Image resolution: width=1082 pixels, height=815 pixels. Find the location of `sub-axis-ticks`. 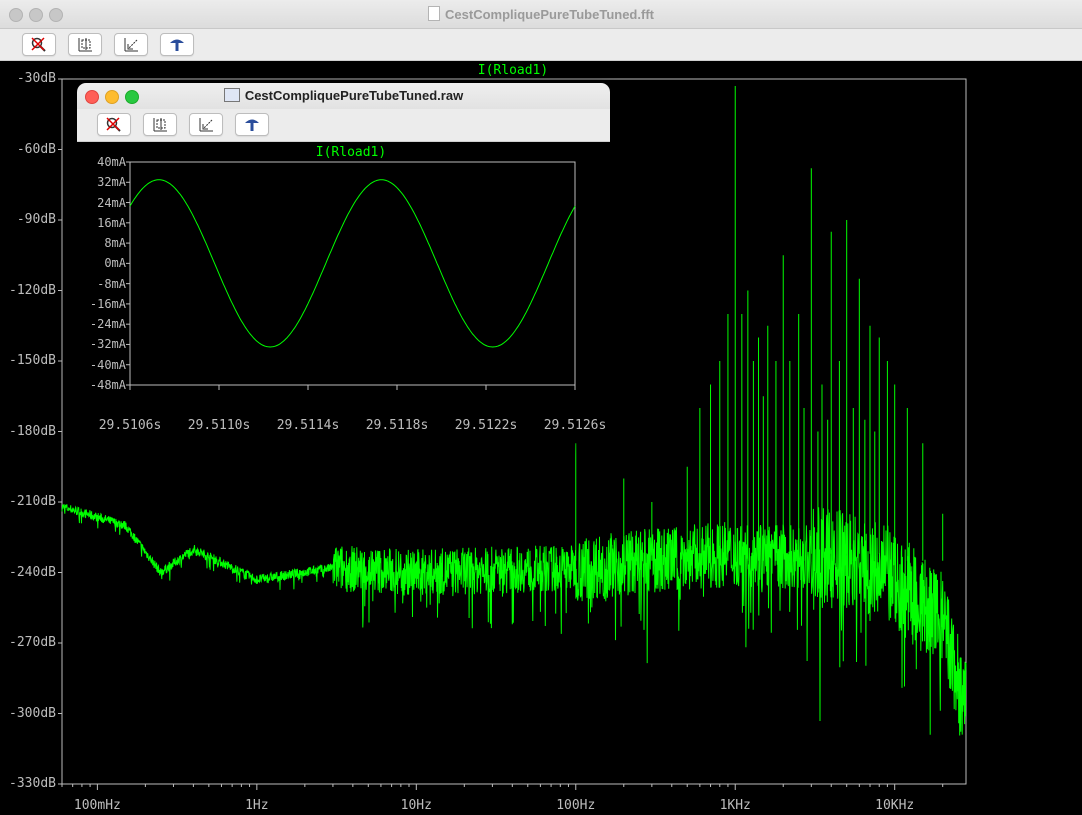

sub-axis-ticks is located at coordinates (351, 275).